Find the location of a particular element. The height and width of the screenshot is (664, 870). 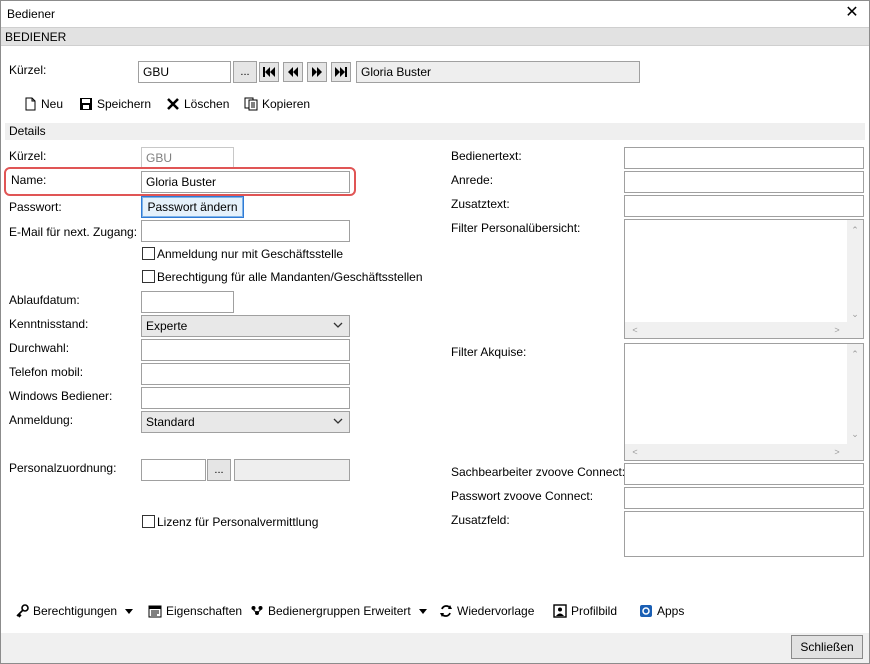

kenntnisstand-select: Experte is located at coordinates (245, 326).